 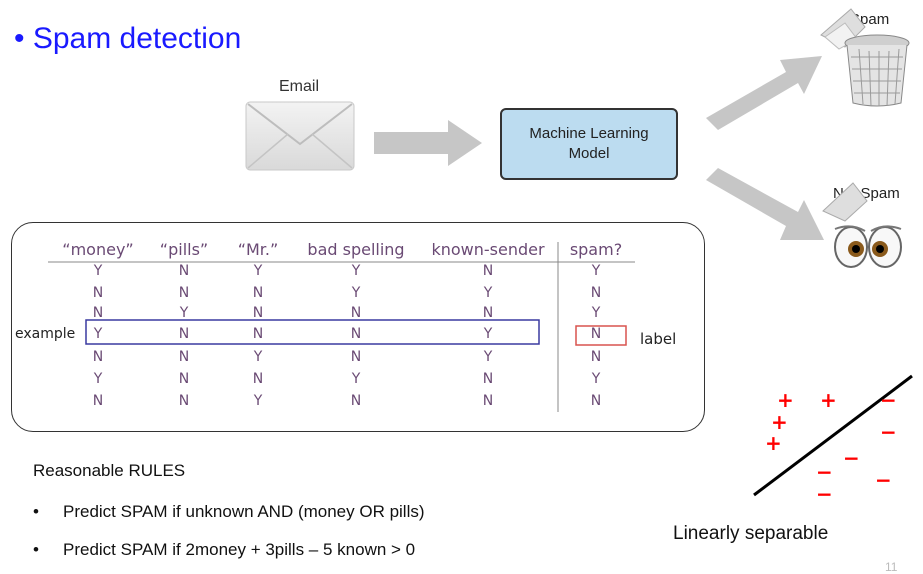 I want to click on header-bad-spelling: bad spelling, so click(x=356, y=249).